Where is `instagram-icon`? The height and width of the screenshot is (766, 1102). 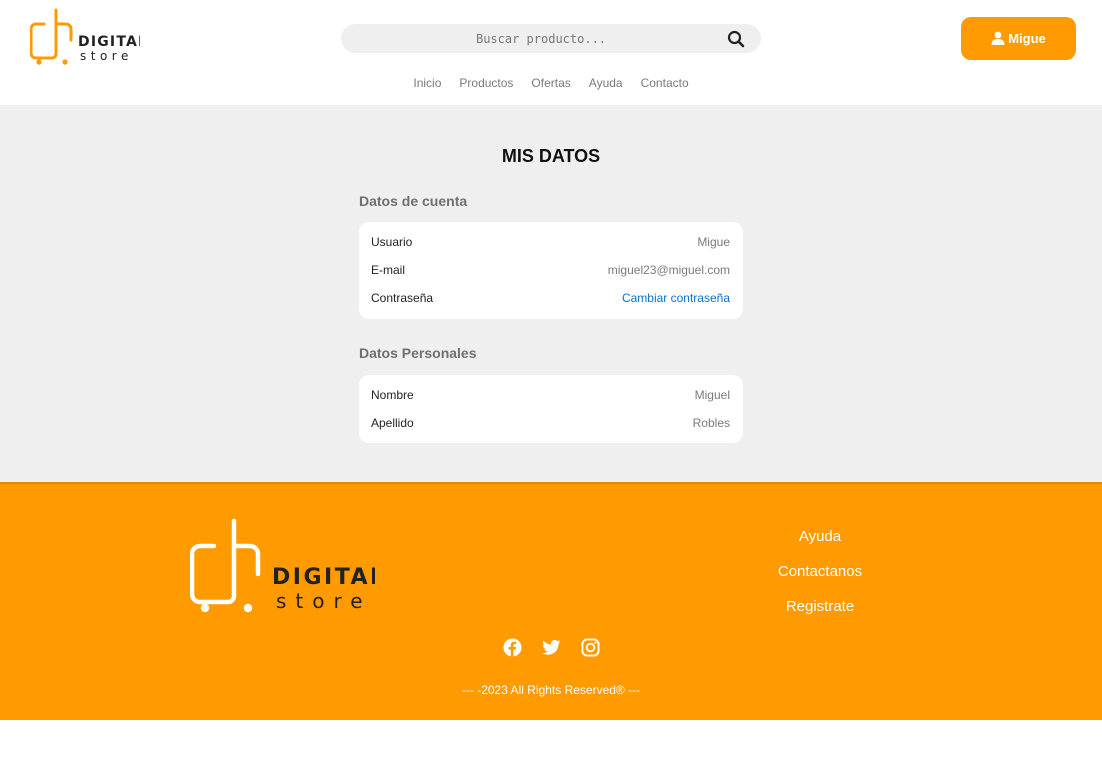 instagram-icon is located at coordinates (590, 647).